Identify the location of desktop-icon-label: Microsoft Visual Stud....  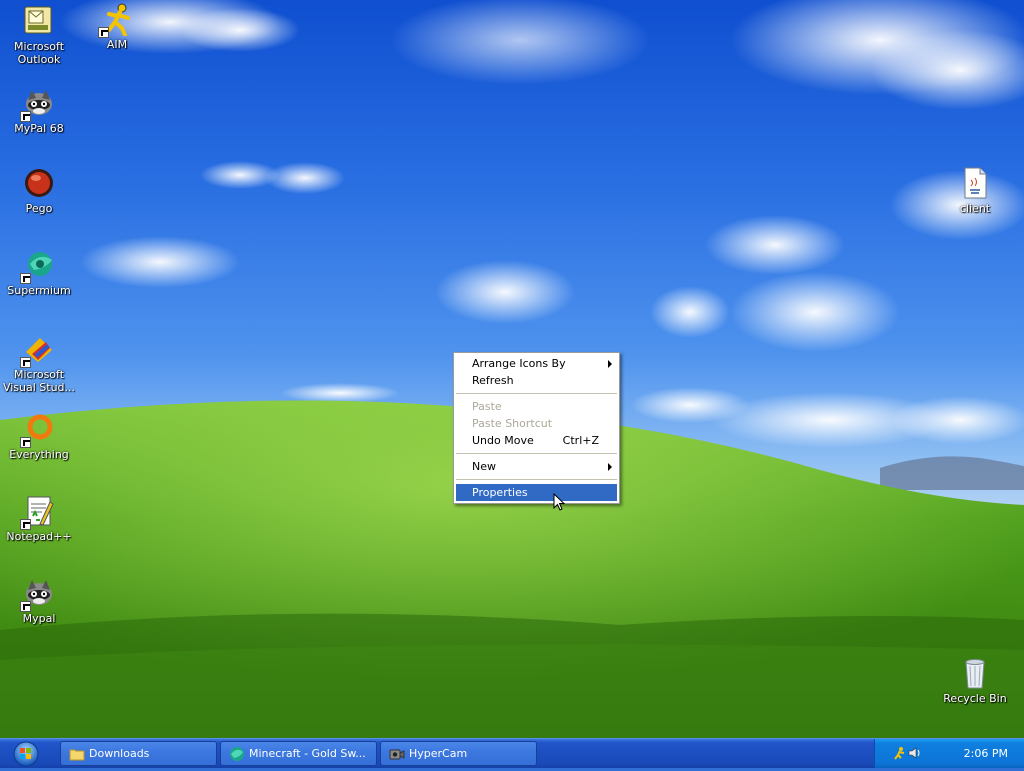
(39, 381).